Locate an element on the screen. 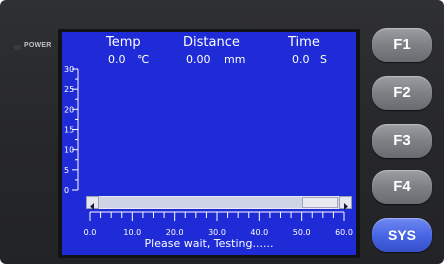 This screenshot has height=264, width=444. x-tick-label: 30.0 is located at coordinates (217, 232).